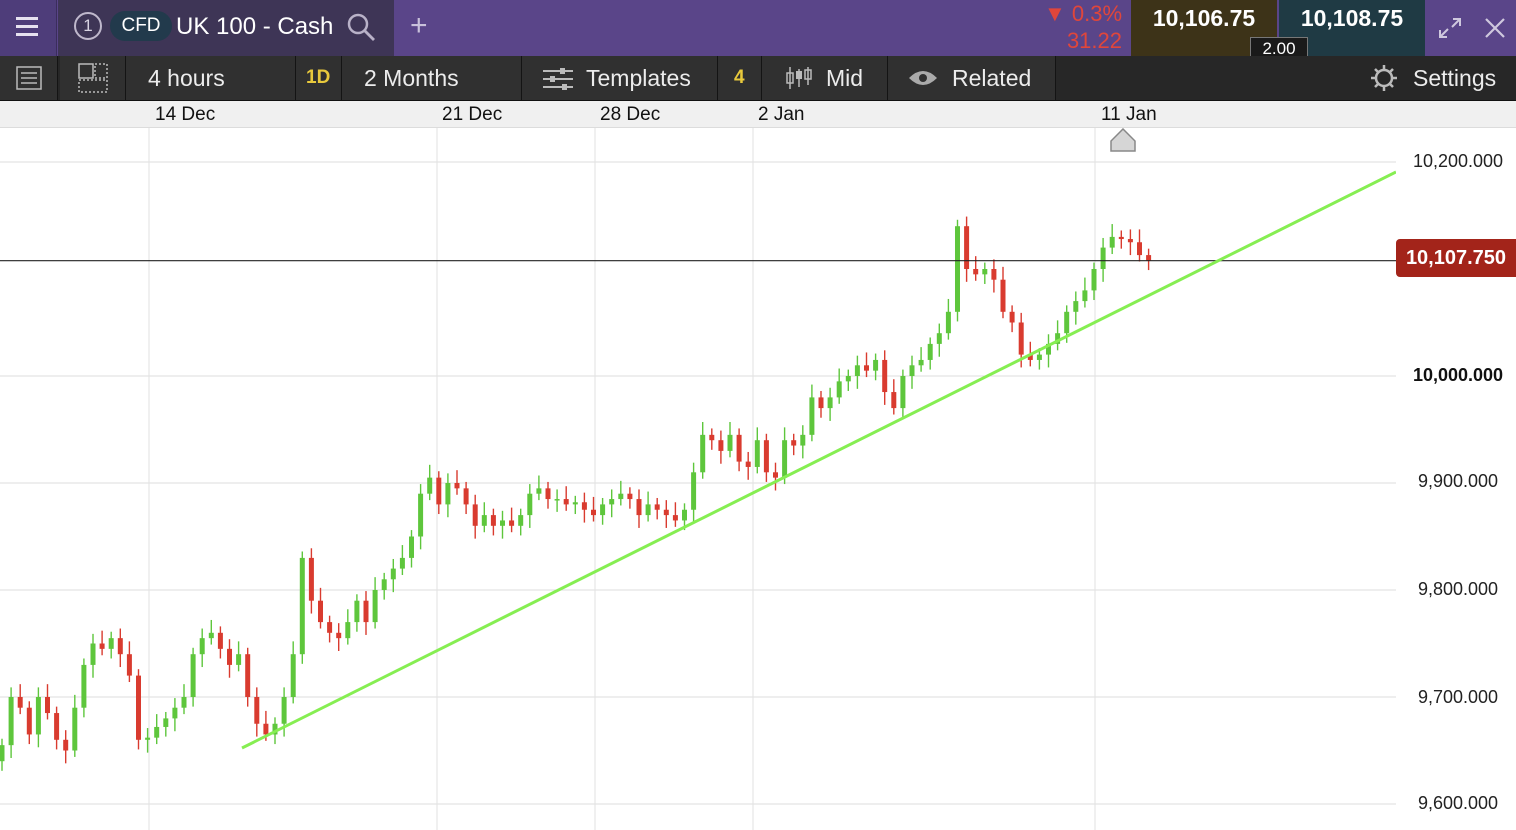 The height and width of the screenshot is (830, 1516). I want to click on period-badge-label: 1D, so click(318, 77).